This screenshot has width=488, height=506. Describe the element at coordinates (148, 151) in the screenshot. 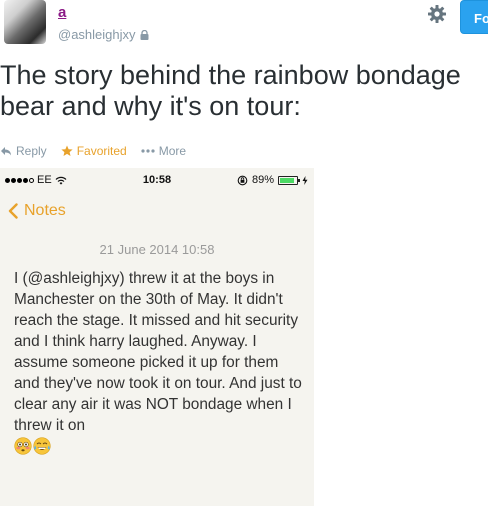

I see `more-dots-icon` at that location.